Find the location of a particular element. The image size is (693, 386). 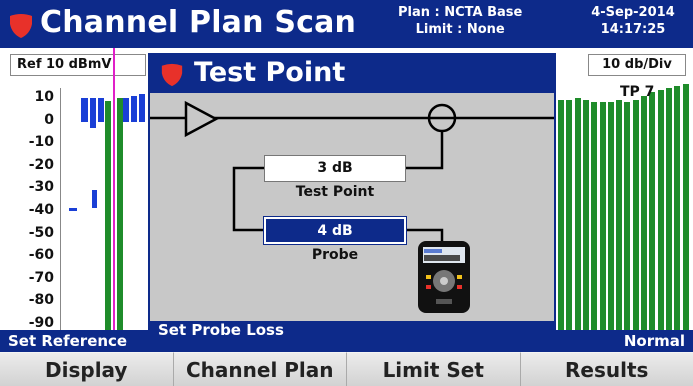

scale-box: 10 db/Div is located at coordinates (637, 65).